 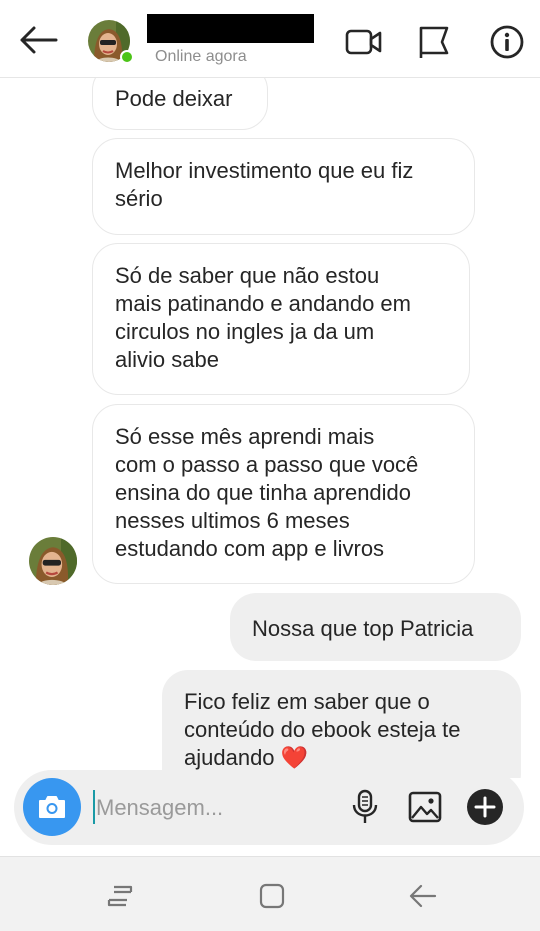 What do you see at coordinates (263, 492) in the screenshot?
I see `message-text: ensina do que tinha aprendido` at bounding box center [263, 492].